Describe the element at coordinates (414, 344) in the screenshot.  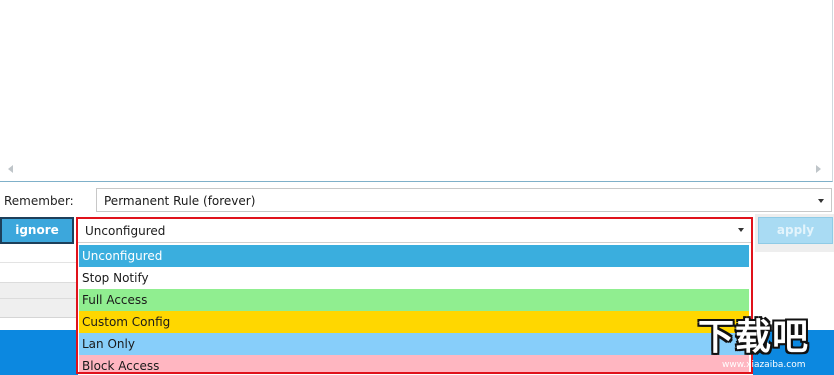
I see `option-lan-only: Lan Only` at that location.